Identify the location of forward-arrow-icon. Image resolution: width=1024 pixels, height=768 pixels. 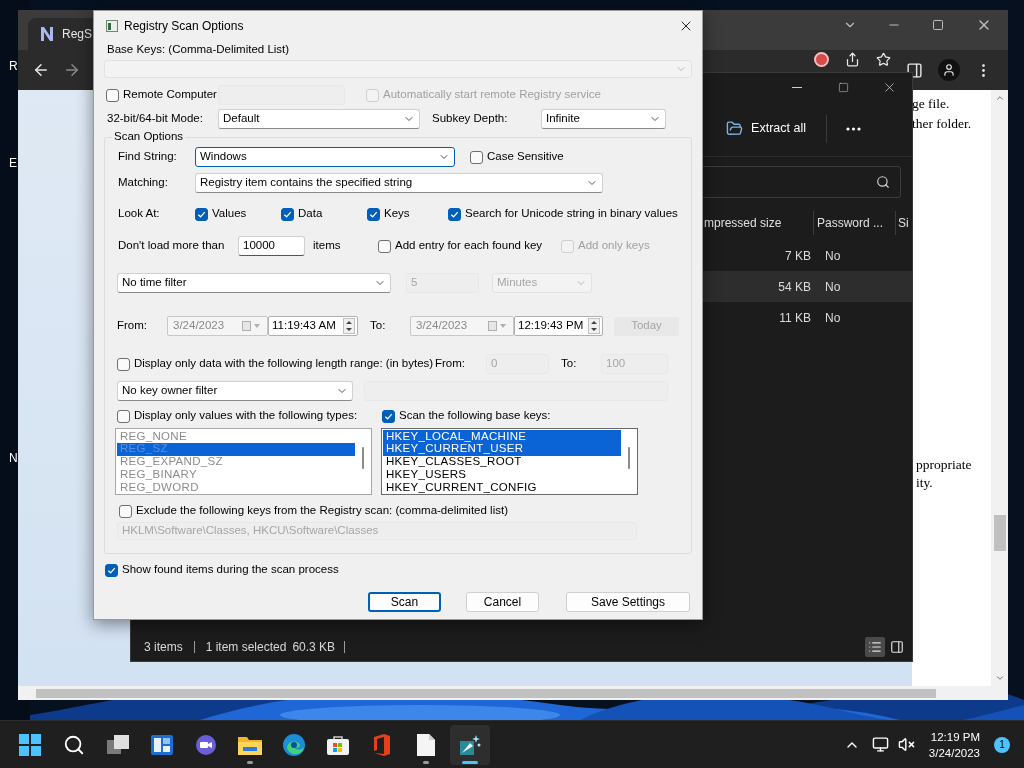
(72, 70).